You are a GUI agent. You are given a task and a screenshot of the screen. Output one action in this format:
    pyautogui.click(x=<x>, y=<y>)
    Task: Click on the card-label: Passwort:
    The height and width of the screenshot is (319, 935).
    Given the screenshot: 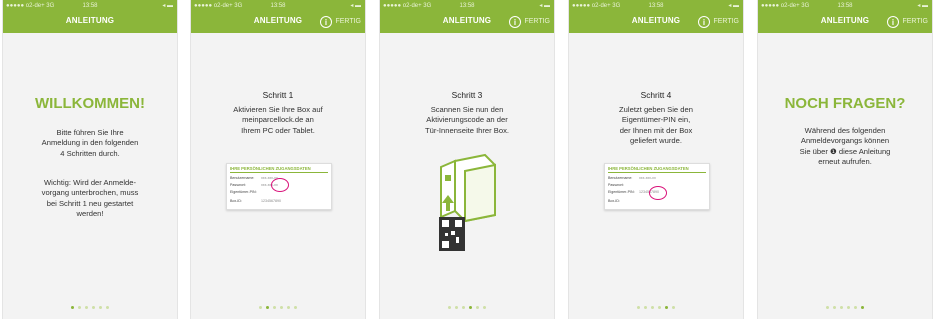 What is the action you would take?
    pyautogui.click(x=238, y=185)
    